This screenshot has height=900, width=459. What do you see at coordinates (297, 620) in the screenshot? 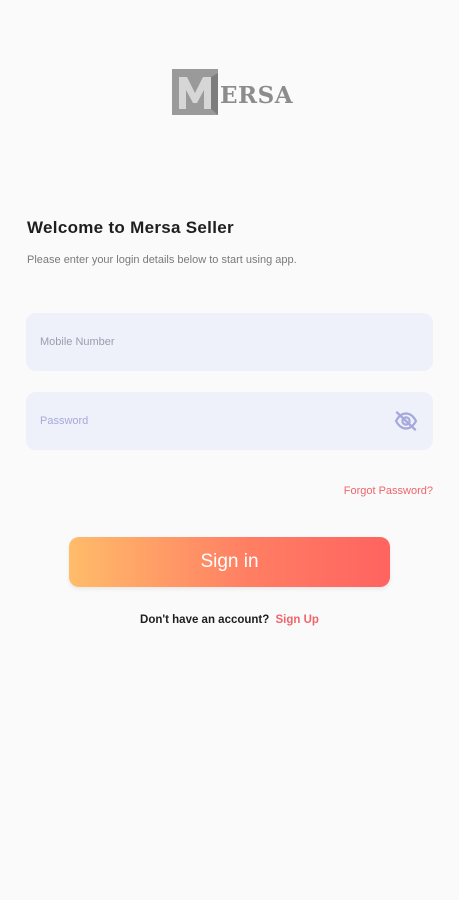
I see `sign-up-link: Sign Up` at bounding box center [297, 620].